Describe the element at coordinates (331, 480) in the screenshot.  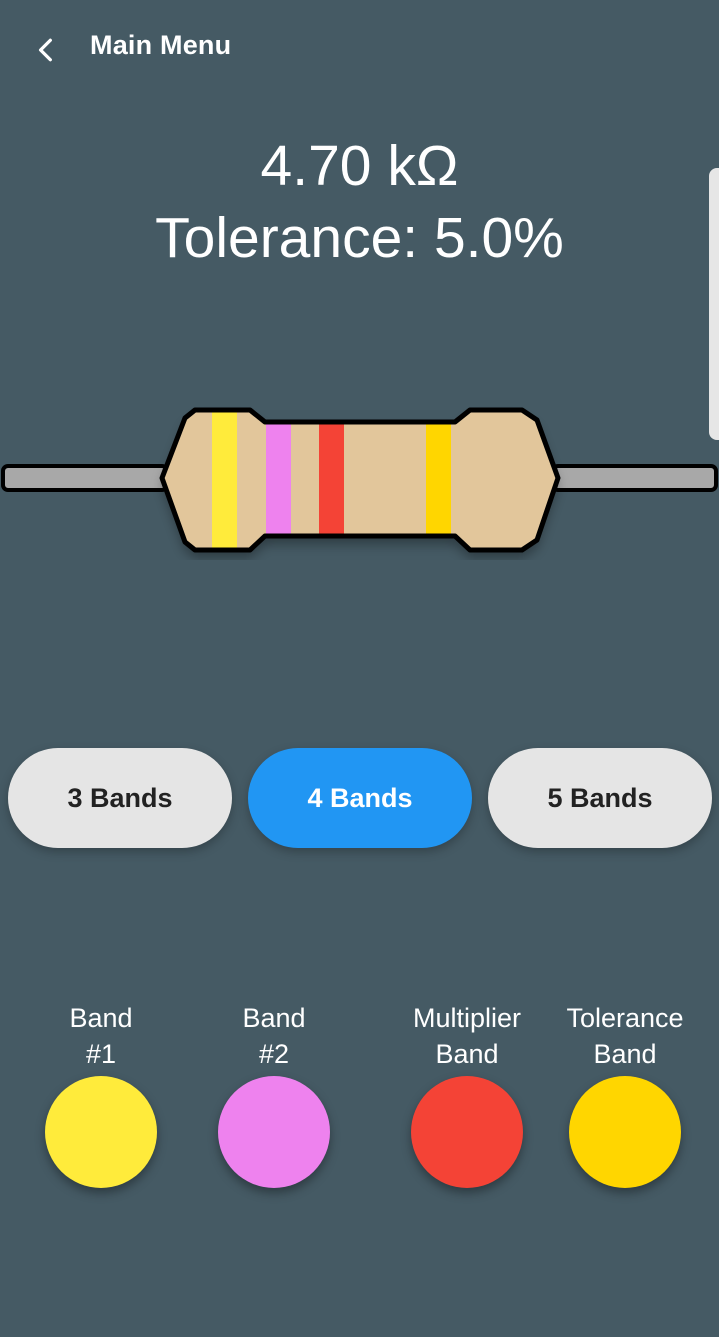
I see `resistor-band-multiplier` at that location.